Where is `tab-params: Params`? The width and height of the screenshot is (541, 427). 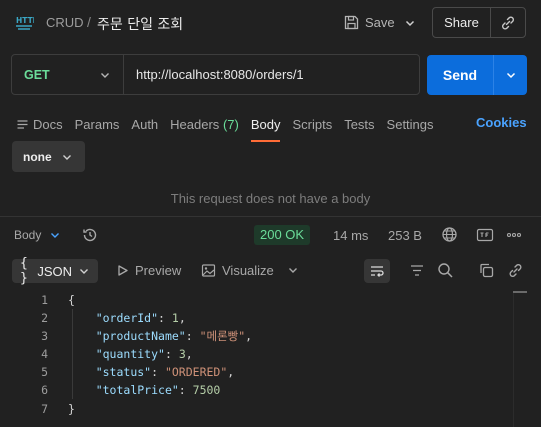 tab-params: Params is located at coordinates (97, 124).